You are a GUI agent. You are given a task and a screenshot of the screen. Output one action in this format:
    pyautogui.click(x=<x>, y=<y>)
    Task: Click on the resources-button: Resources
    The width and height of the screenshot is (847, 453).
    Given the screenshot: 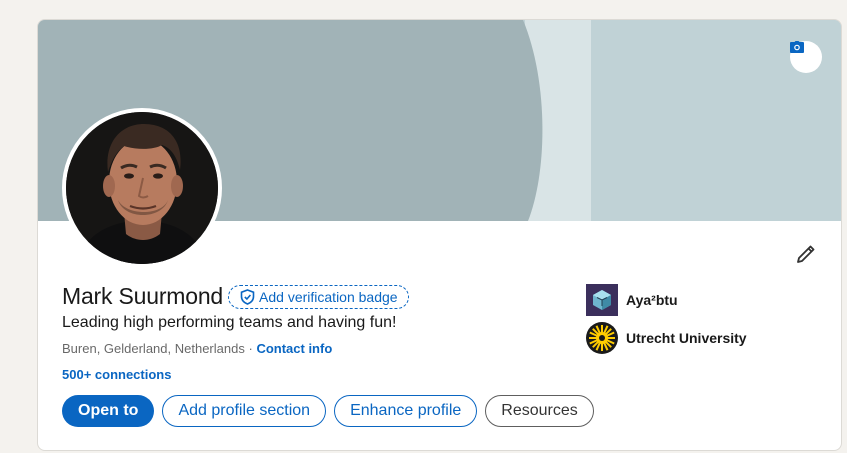 What is the action you would take?
    pyautogui.click(x=539, y=411)
    